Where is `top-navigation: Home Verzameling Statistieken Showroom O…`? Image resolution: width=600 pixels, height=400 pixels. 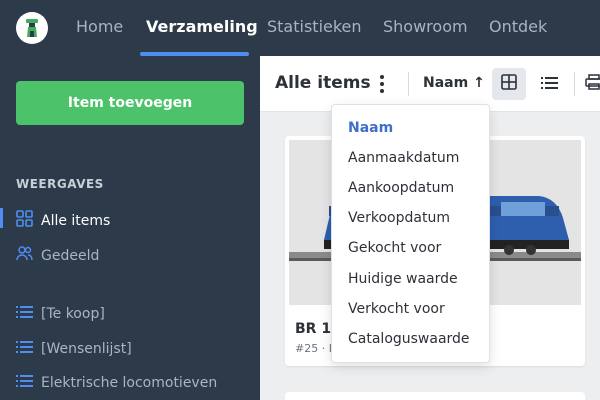
top-navigation: Home Verzameling Statistieken Showroom O… is located at coordinates (300, 28).